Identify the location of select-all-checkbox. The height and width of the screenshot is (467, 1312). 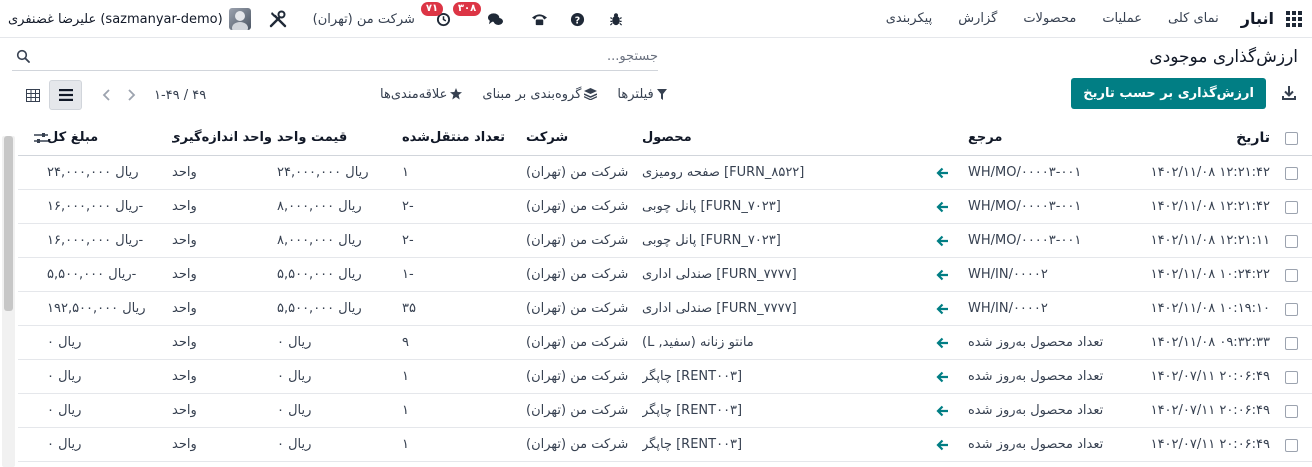
(1291, 138).